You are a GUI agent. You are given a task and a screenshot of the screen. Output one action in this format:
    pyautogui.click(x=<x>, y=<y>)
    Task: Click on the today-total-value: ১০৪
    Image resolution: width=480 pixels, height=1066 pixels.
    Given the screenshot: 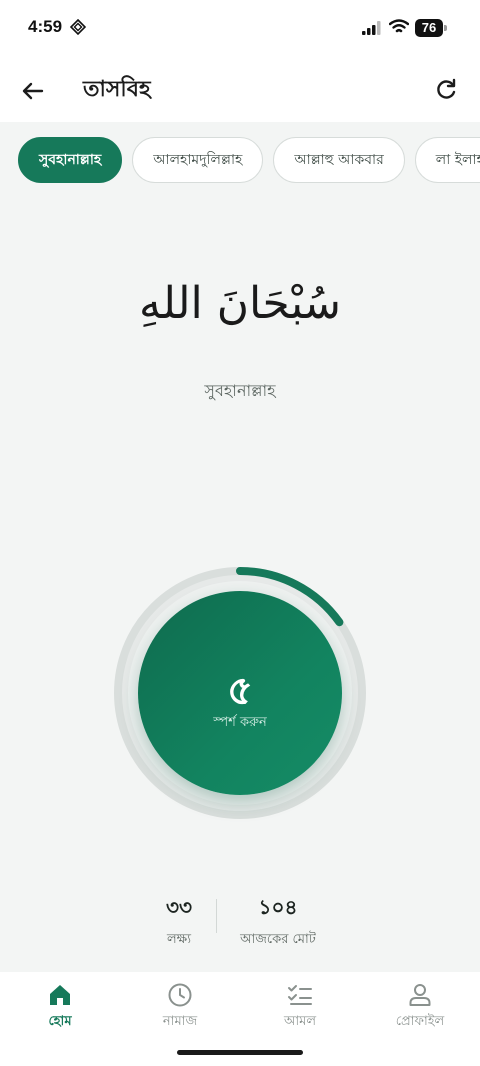 What is the action you would take?
    pyautogui.click(x=278, y=907)
    